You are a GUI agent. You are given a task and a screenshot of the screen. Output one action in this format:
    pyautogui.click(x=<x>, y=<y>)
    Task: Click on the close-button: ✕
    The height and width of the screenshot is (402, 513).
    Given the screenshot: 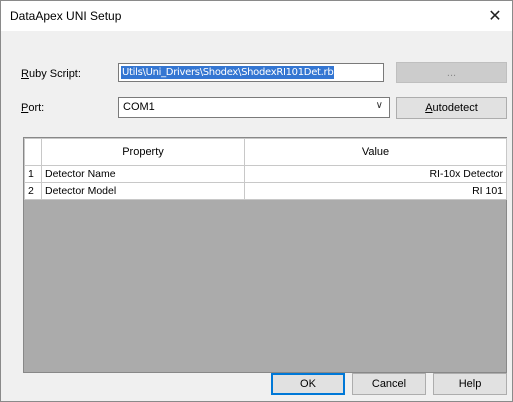 What is the action you would take?
    pyautogui.click(x=495, y=16)
    